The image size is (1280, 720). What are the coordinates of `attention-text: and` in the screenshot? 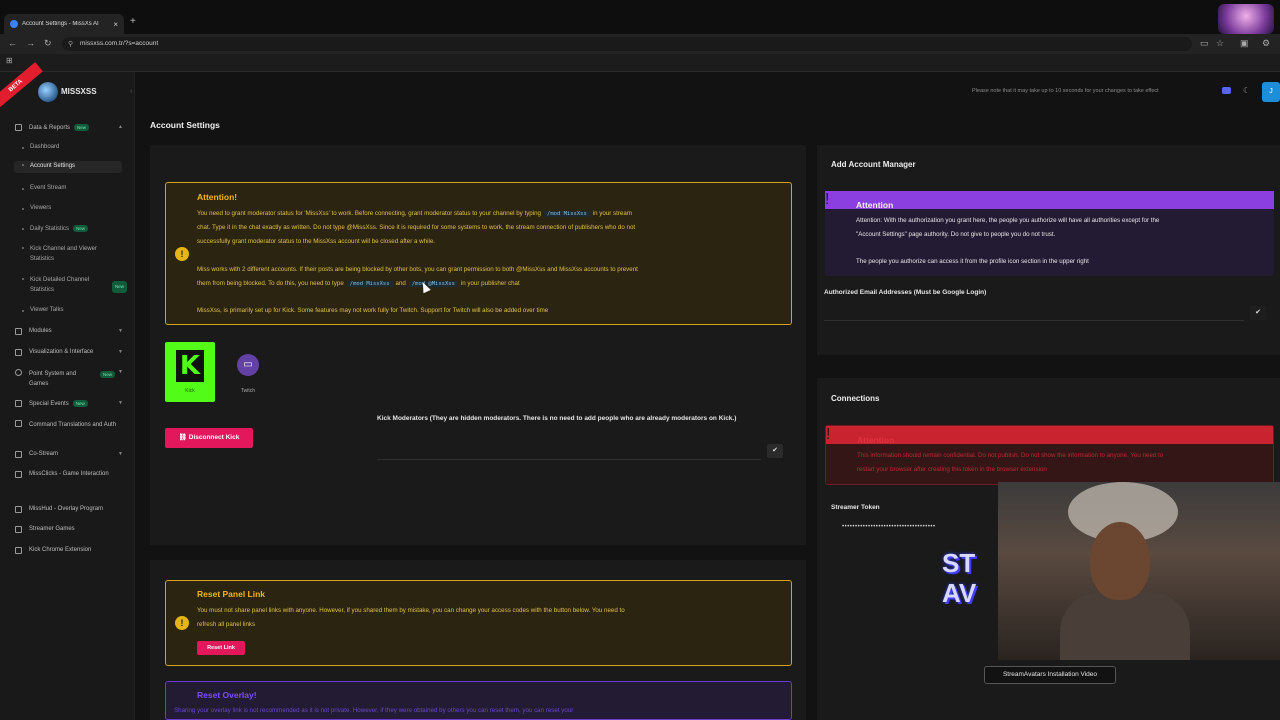 It's located at (400, 283).